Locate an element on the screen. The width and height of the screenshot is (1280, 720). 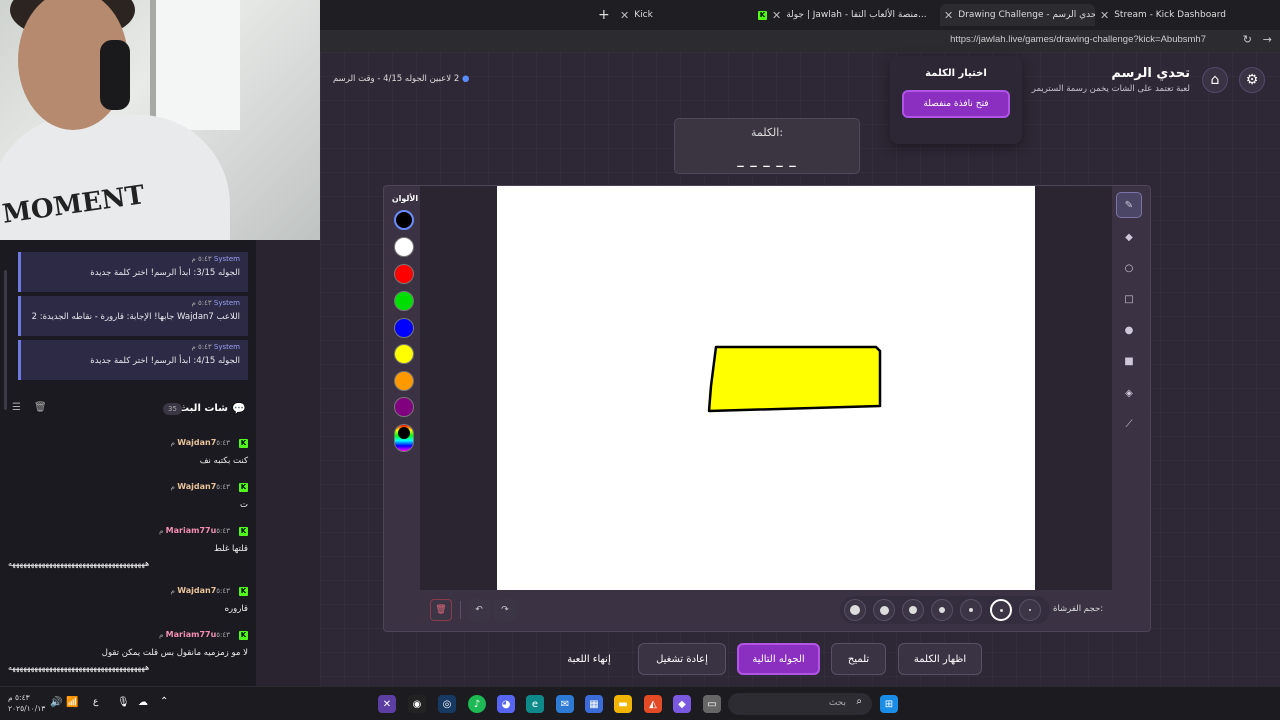
color-swatch-red is located at coordinates (404, 274).